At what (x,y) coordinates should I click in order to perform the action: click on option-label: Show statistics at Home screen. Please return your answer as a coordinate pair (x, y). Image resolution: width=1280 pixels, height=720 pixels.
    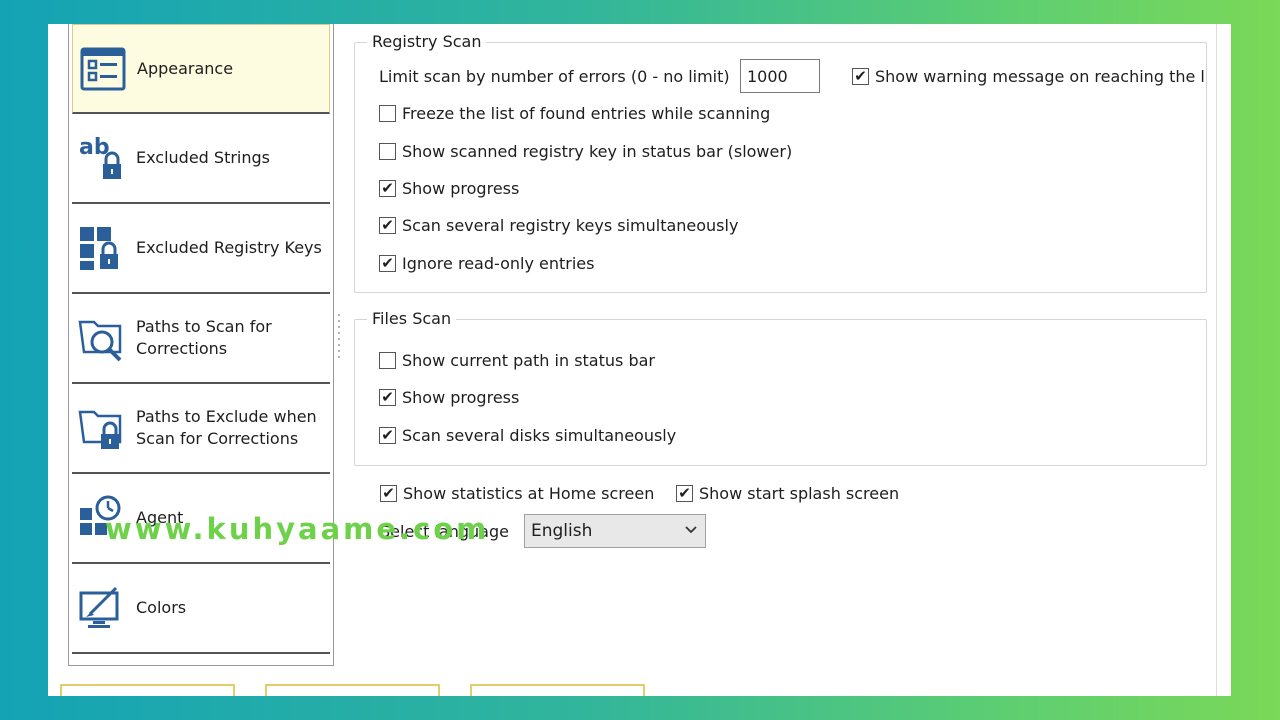
    Looking at the image, I should click on (529, 493).